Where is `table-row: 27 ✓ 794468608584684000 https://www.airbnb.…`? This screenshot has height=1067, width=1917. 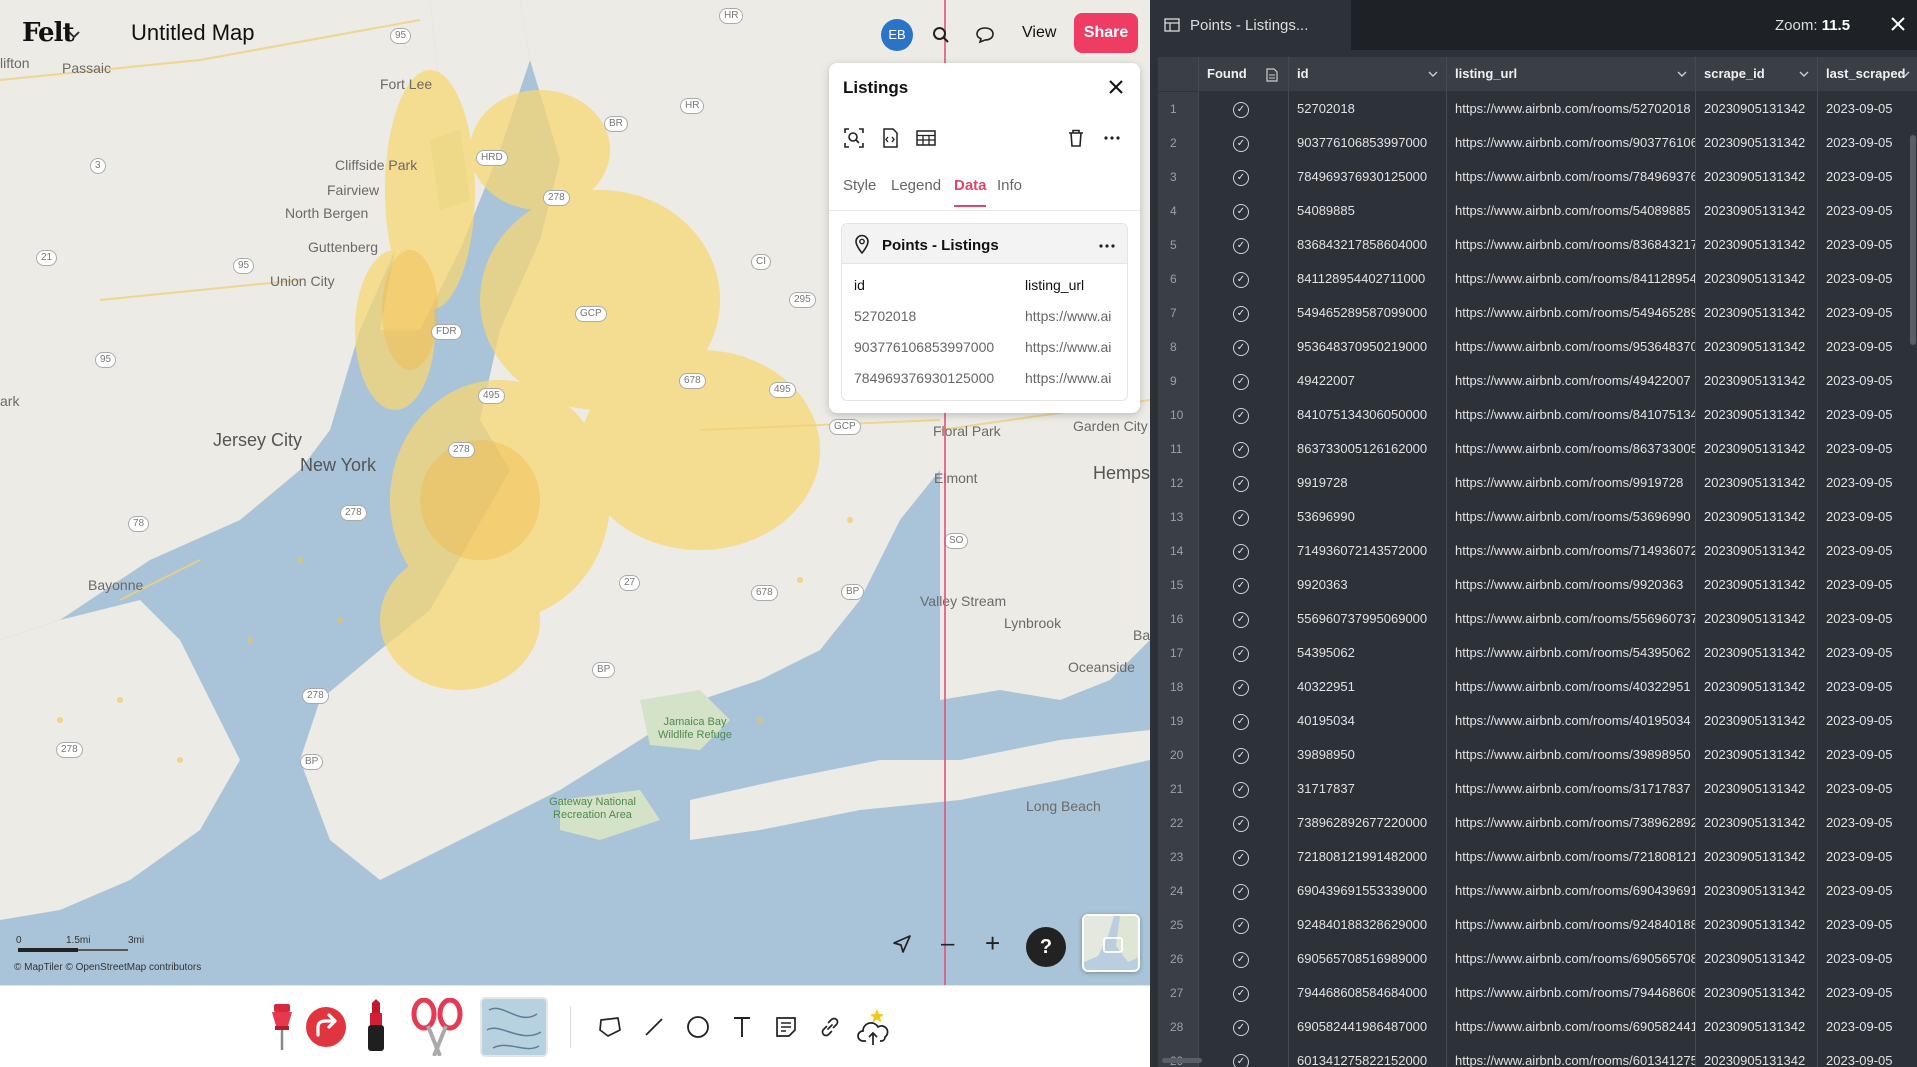
table-row: 27 ✓ 794468608584684000 https://www.airbnb.… is located at coordinates (1537, 993).